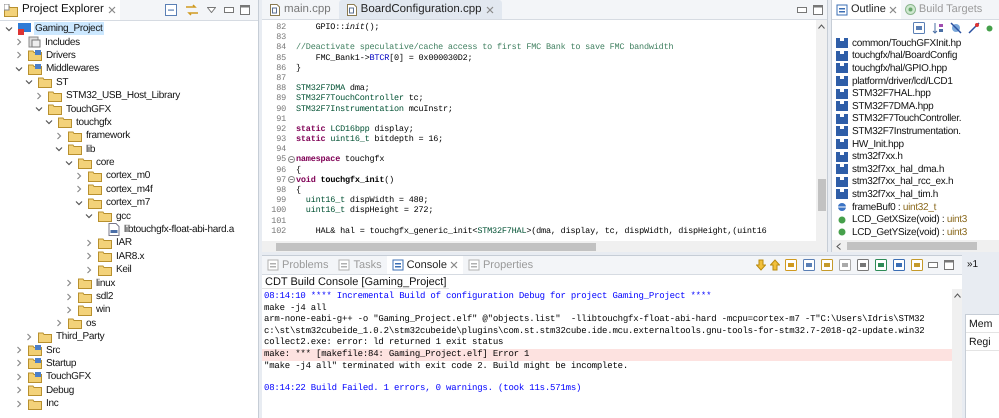 Image resolution: width=999 pixels, height=418 pixels. I want to click on outline-item: touchgfx/hal/BoardConfig, so click(905, 56).